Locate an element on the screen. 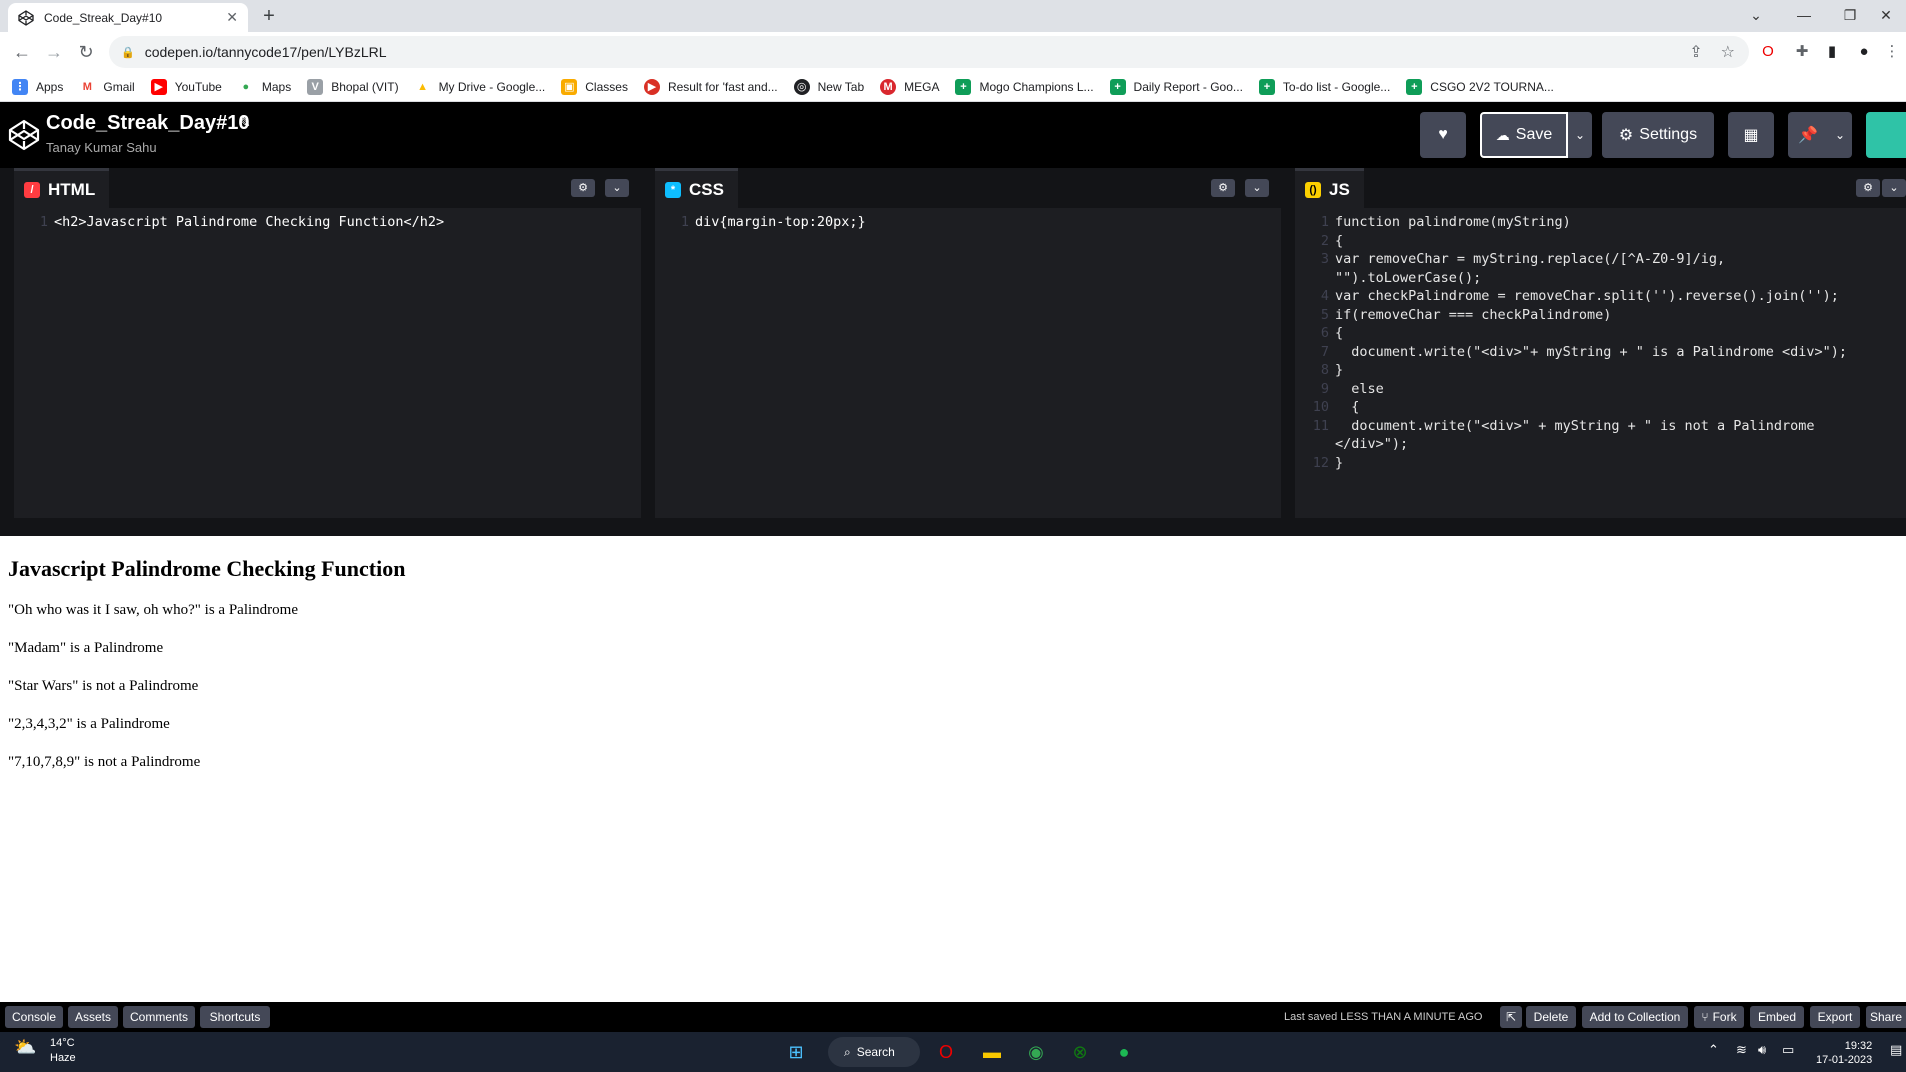  pin-button: 📌 is located at coordinates (1808, 135).